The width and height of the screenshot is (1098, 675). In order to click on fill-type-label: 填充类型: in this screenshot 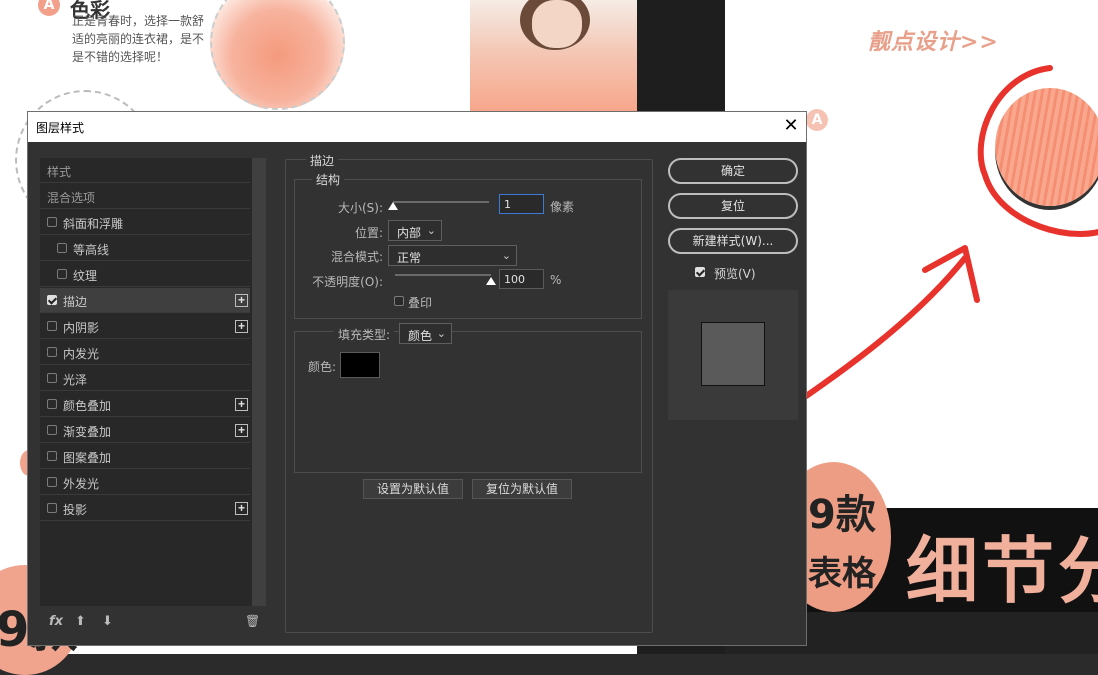, I will do `click(364, 334)`.